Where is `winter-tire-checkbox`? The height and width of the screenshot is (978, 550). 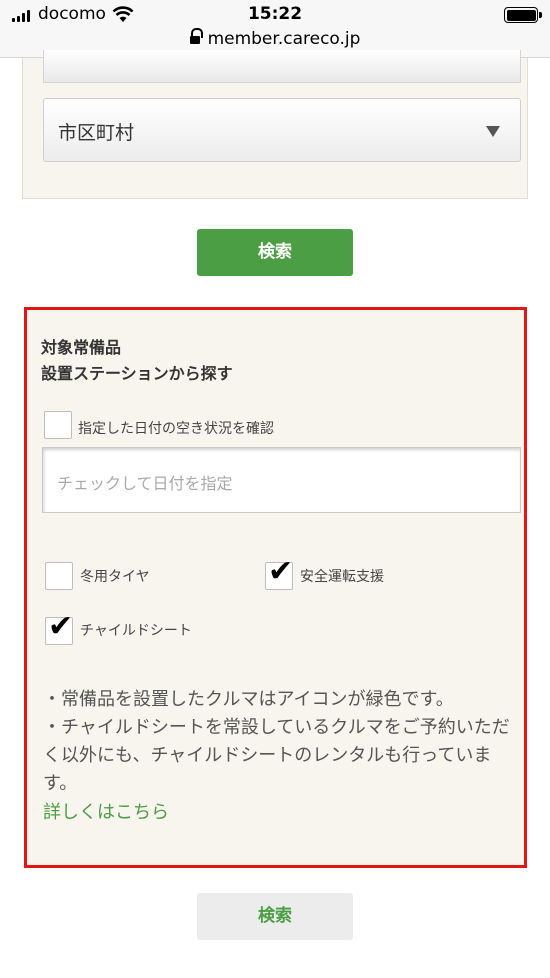
winter-tire-checkbox is located at coordinates (59, 576).